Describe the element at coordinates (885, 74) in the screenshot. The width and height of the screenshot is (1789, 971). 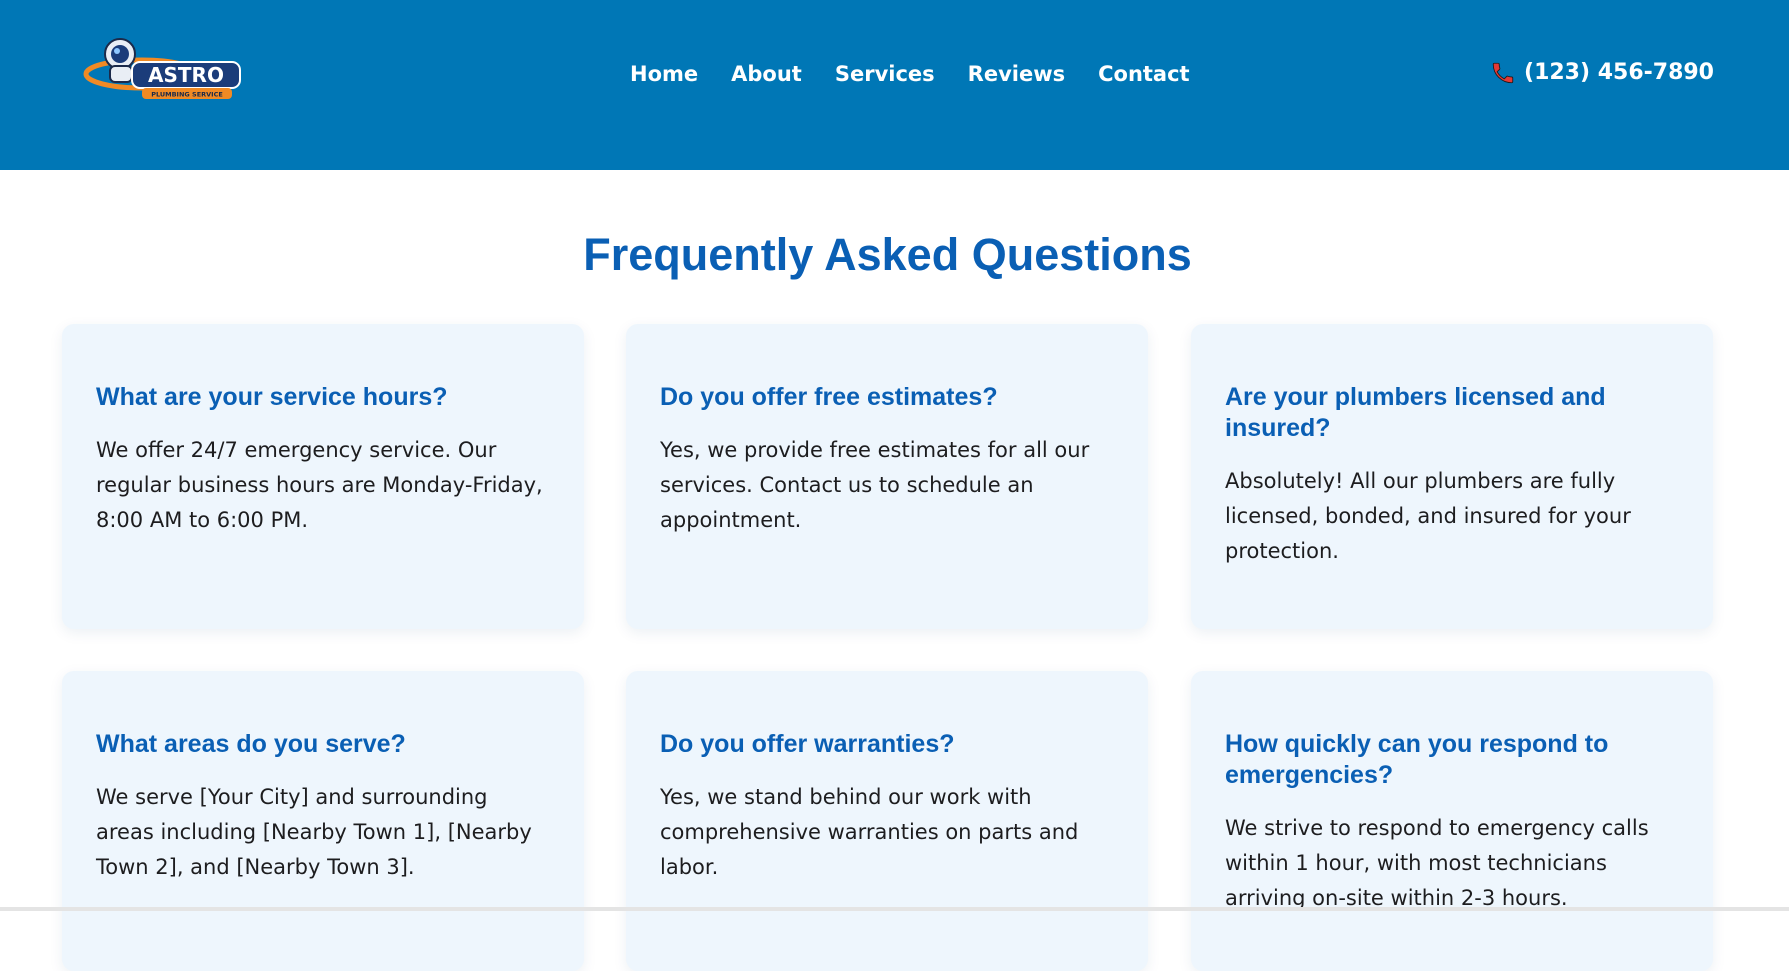
I see `nav-services: Services` at that location.